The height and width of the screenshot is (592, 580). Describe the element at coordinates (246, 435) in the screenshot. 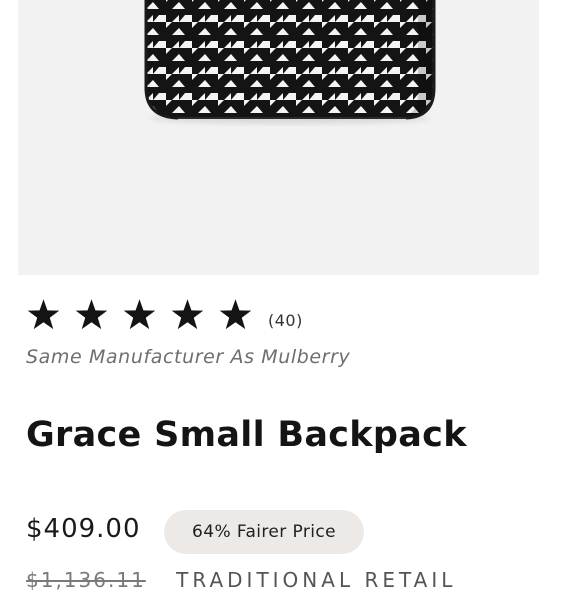

I see `product-title: Grace Small Backpack` at that location.